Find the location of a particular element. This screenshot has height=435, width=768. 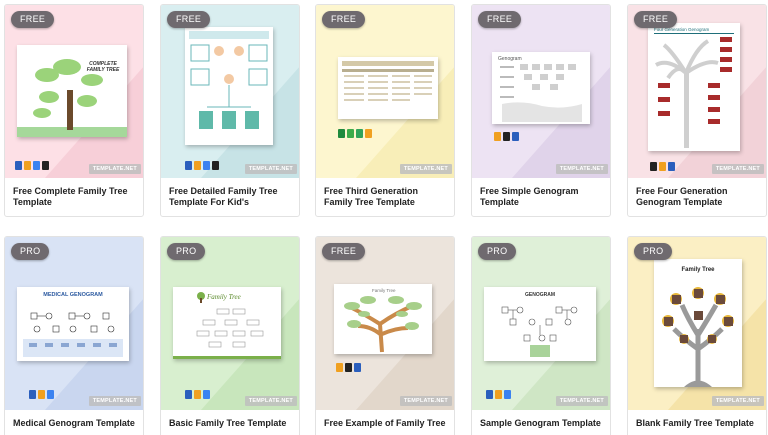

tree-example-illustration is located at coordinates (383, 324).